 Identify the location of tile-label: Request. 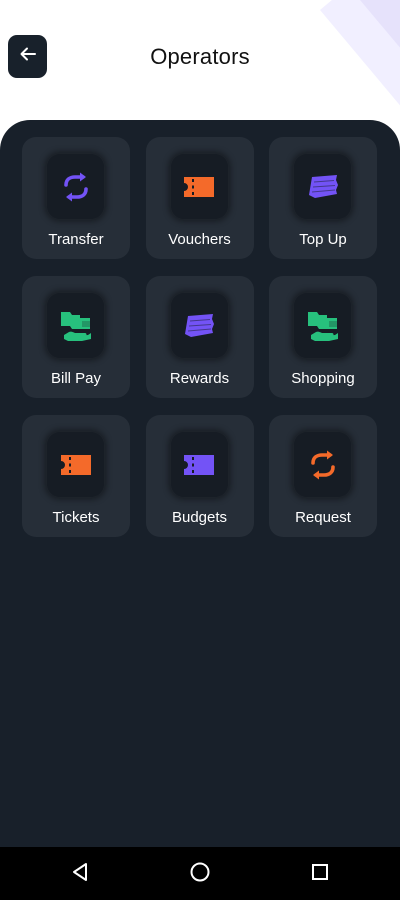
(323, 517).